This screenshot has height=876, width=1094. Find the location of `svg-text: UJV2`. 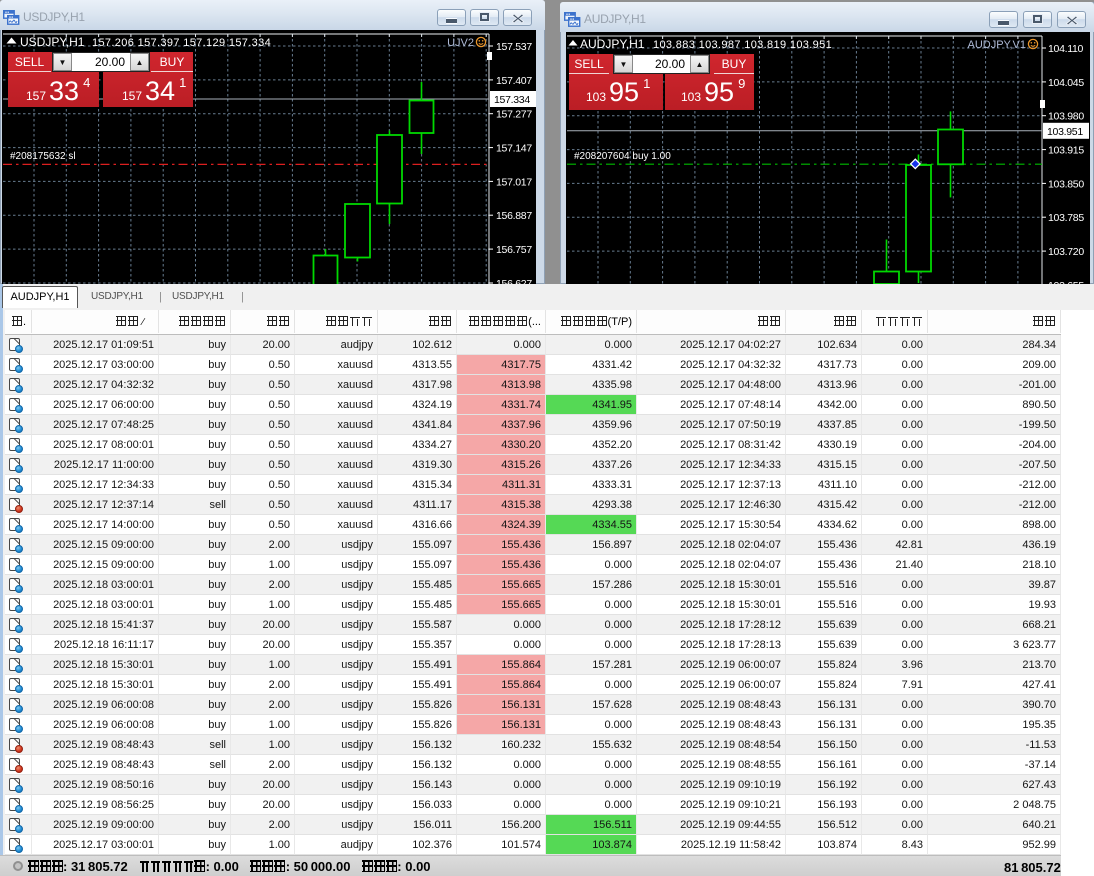

svg-text: UJV2 is located at coordinates (460, 43).